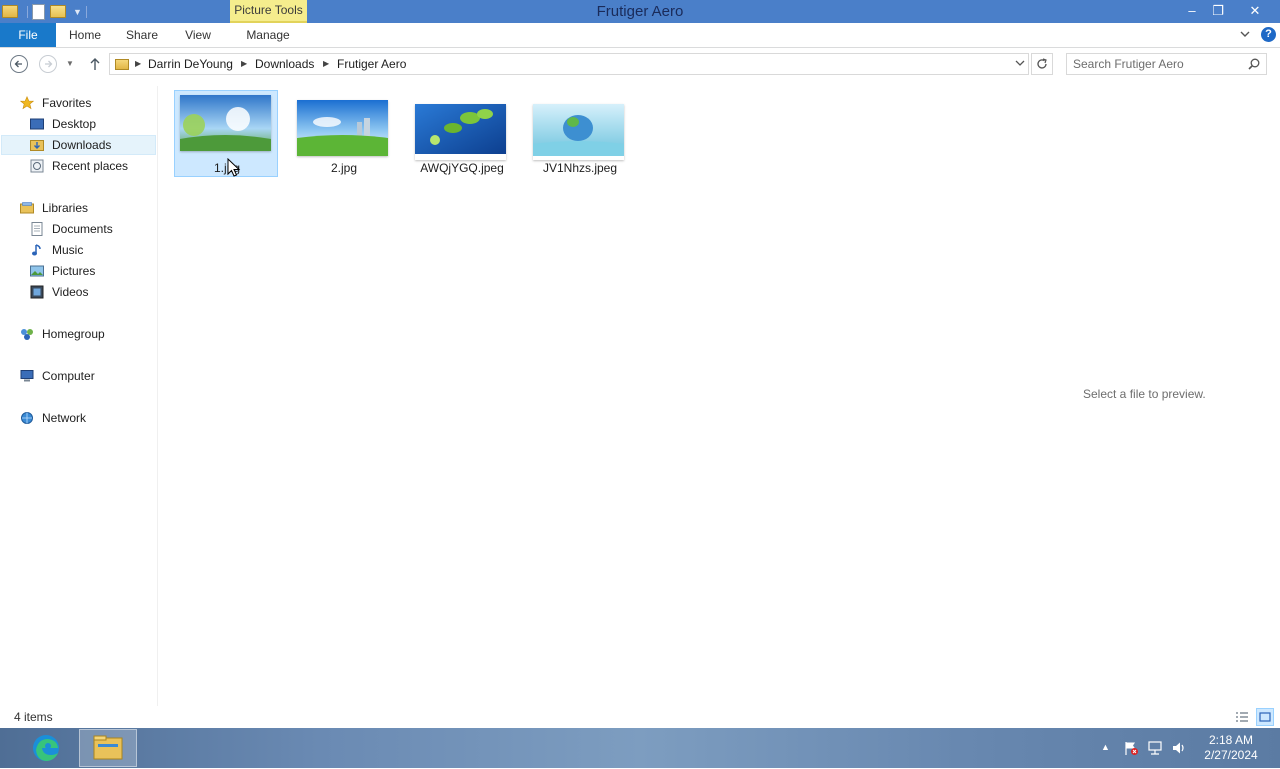 This screenshot has height=769, width=1280. What do you see at coordinates (580, 168) in the screenshot?
I see `file-name: JV1Nhzs.jpeg` at bounding box center [580, 168].